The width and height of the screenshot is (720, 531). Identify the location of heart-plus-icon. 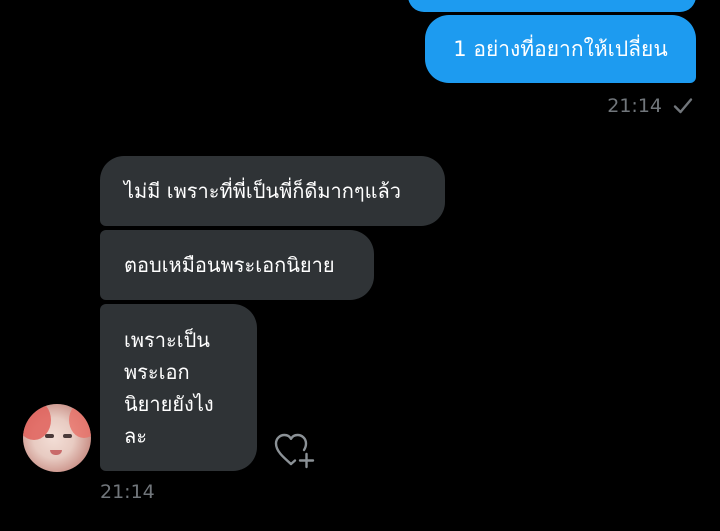
(295, 453).